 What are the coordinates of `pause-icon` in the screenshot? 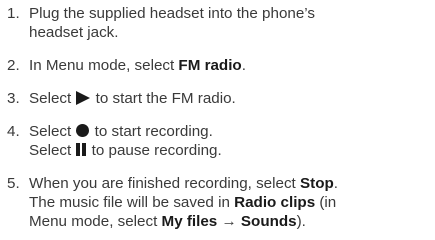 It's located at (81, 149).